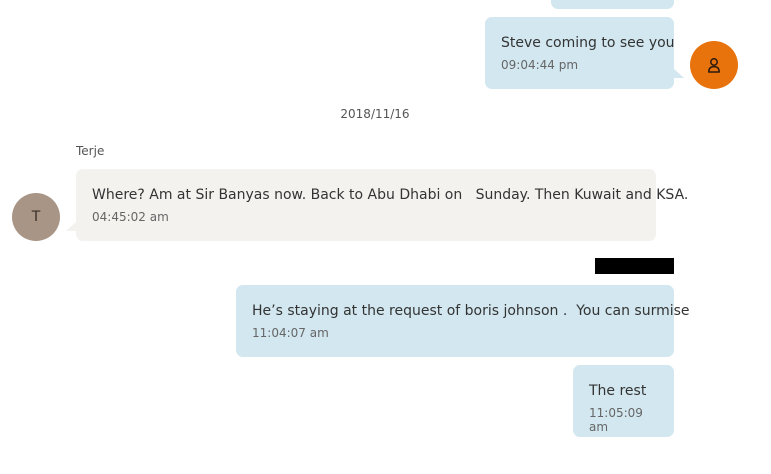 The image size is (771, 474). I want to click on message-timestamp: 09:04:44 pm, so click(540, 65).